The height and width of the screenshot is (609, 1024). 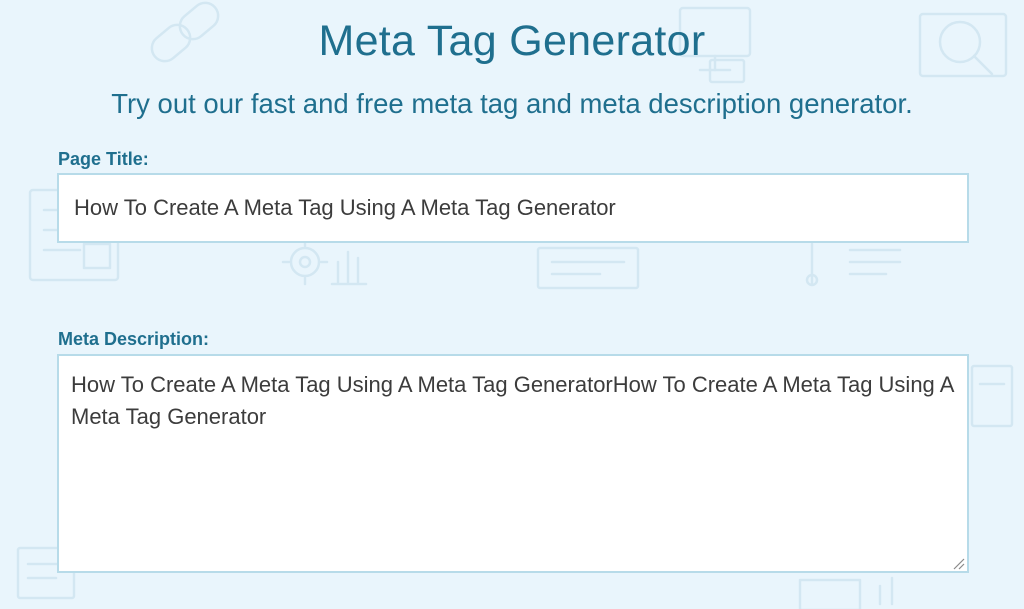 I want to click on page-title-input, so click(x=513, y=208).